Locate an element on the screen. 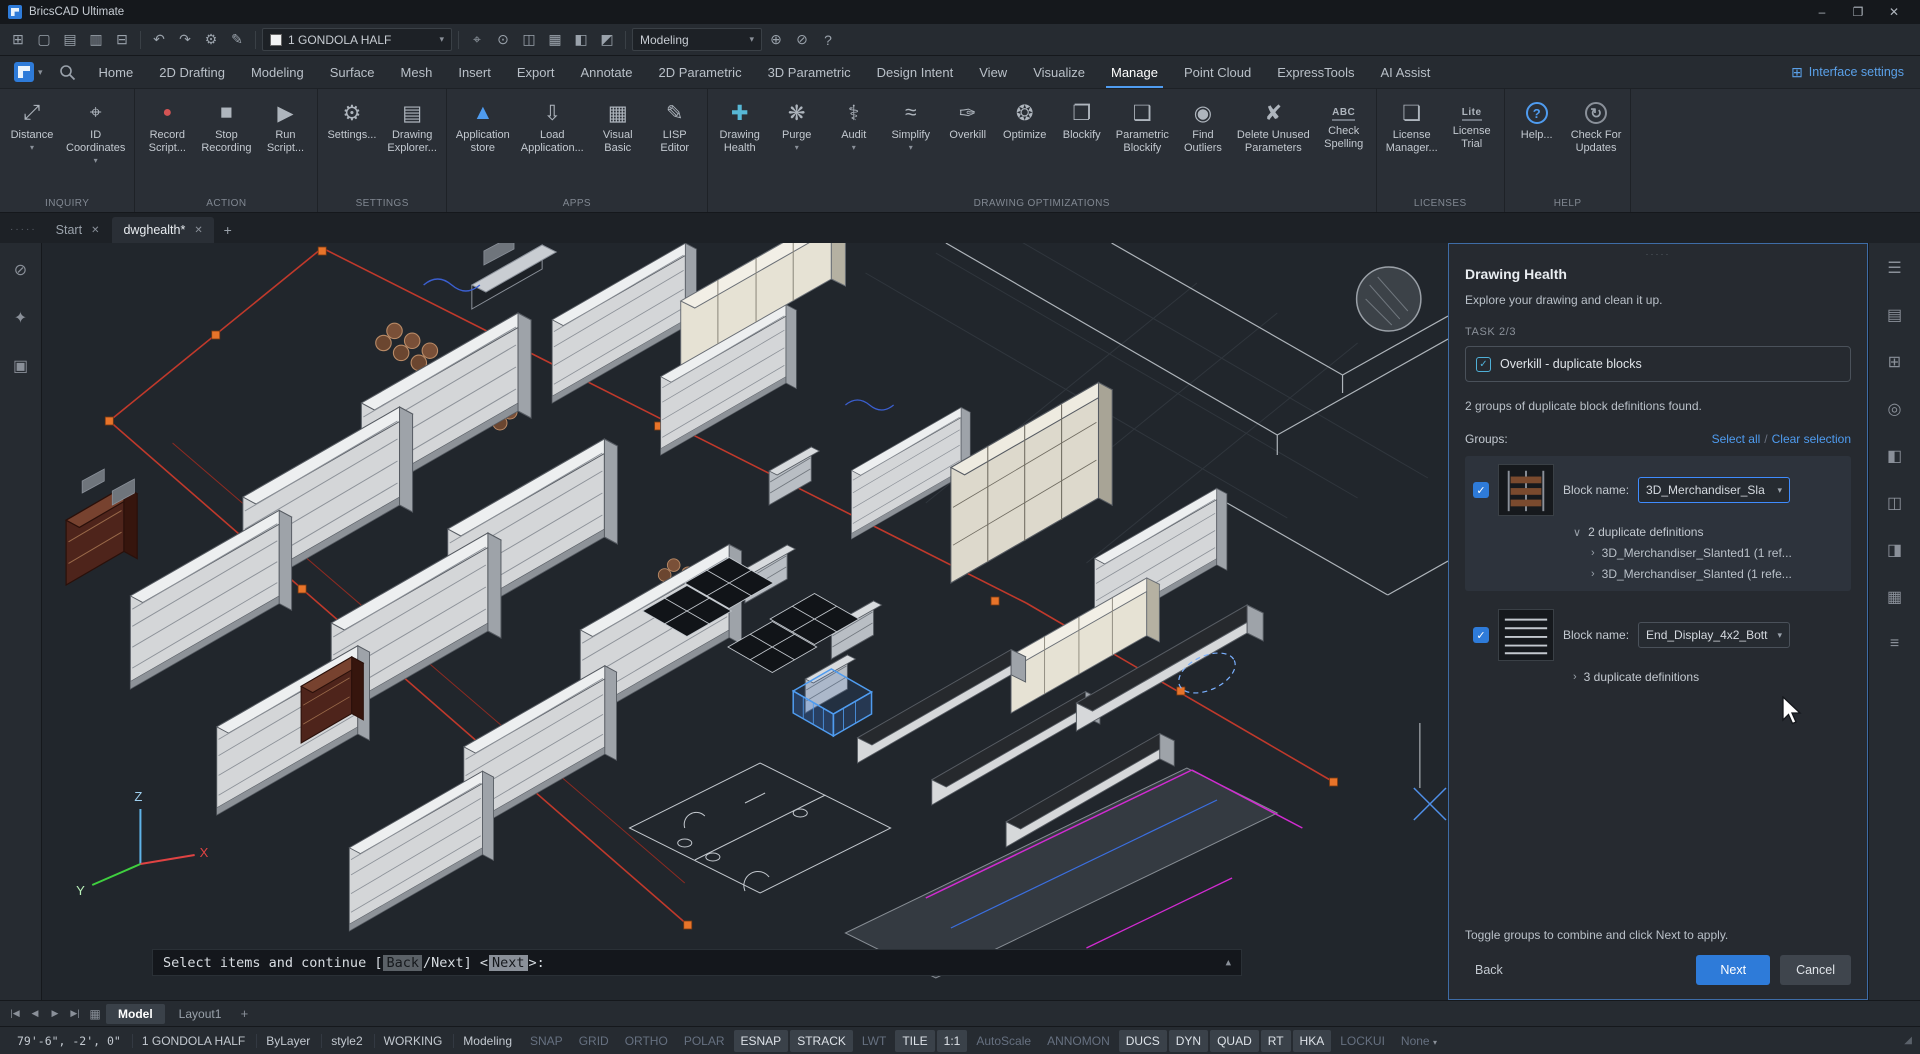  maximize-button: ❐ is located at coordinates (1858, 12).